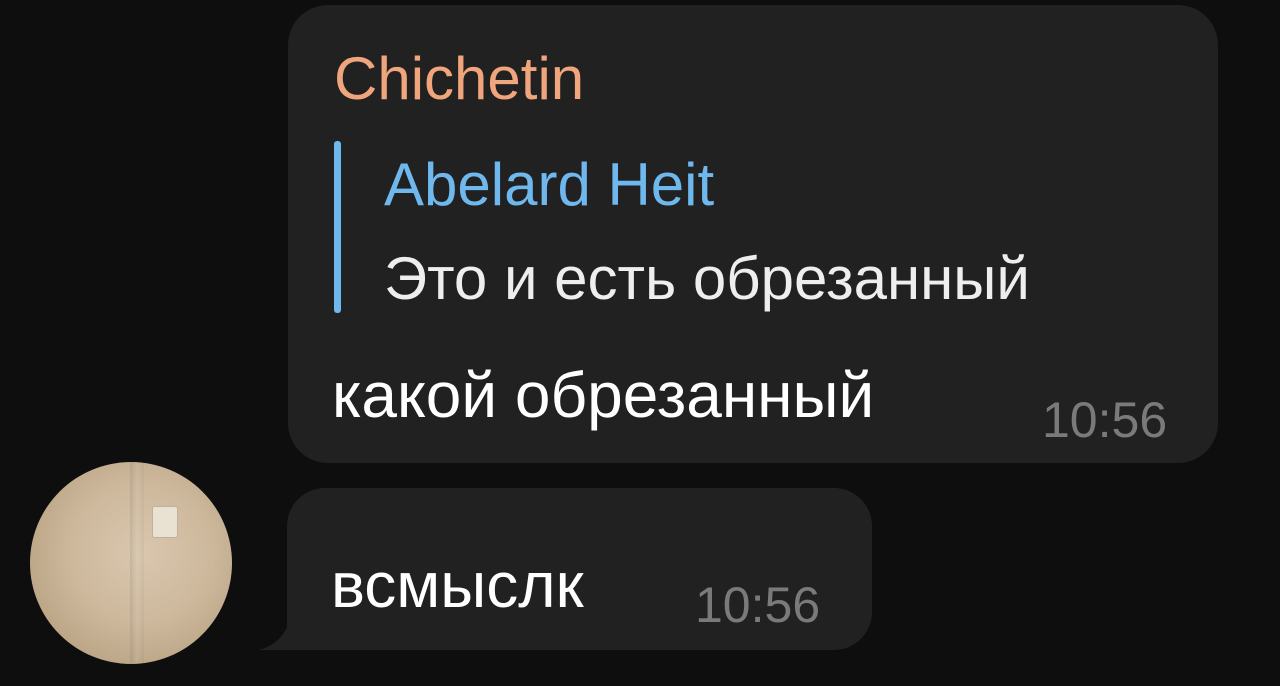 The width and height of the screenshot is (1280, 686). I want to click on message-text: всмыслк, so click(457, 585).